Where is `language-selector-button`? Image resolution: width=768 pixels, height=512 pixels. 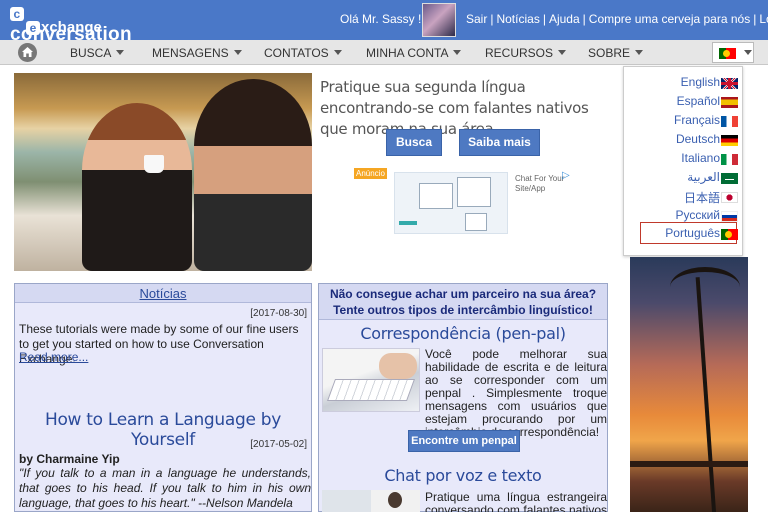
language-selector-button is located at coordinates (733, 52).